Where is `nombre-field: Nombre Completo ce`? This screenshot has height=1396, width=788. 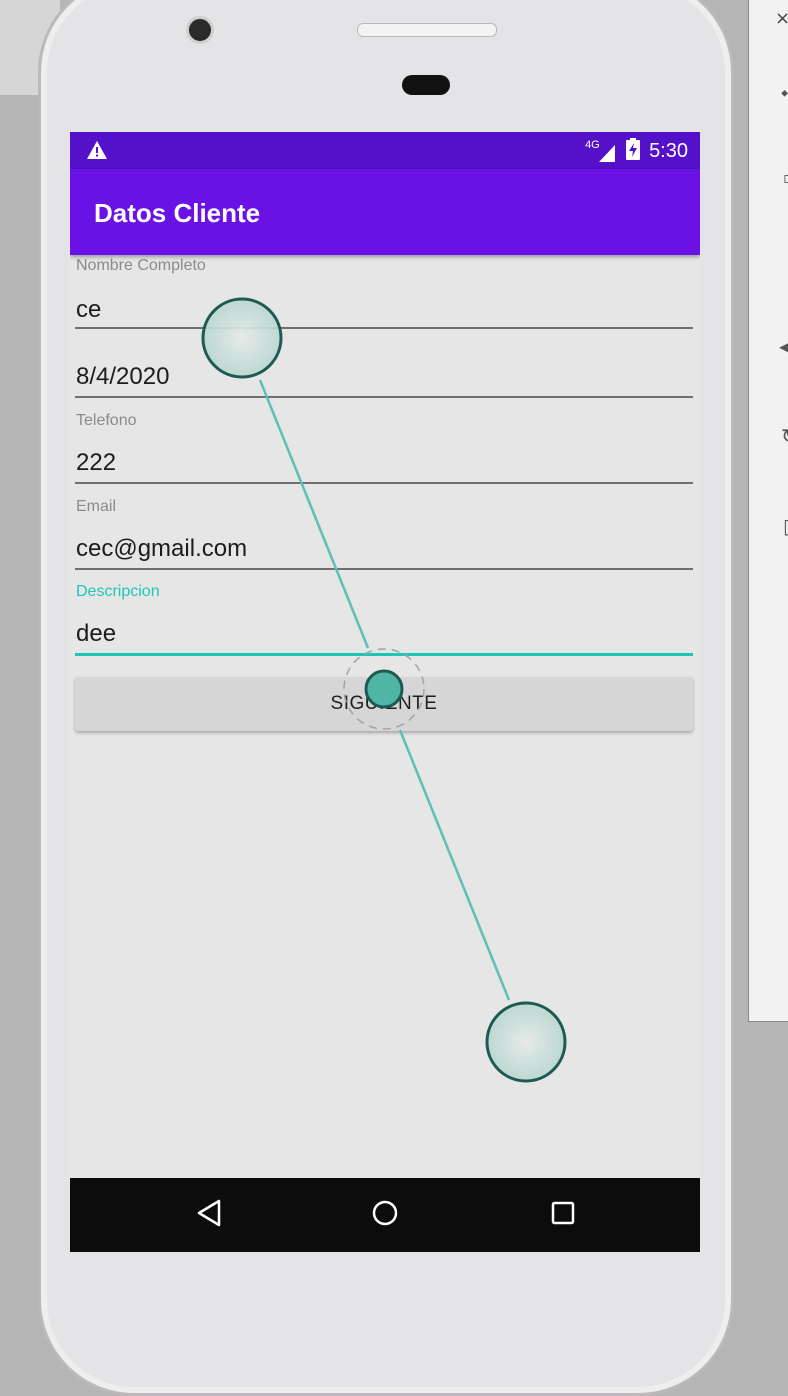
nombre-field: Nombre Completo ce is located at coordinates (384, 292).